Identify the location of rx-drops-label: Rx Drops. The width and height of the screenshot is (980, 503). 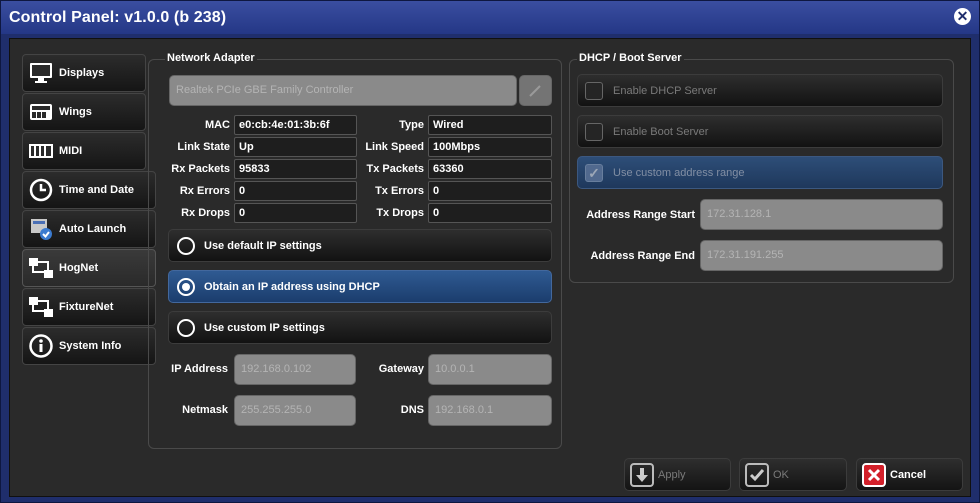
(205, 213).